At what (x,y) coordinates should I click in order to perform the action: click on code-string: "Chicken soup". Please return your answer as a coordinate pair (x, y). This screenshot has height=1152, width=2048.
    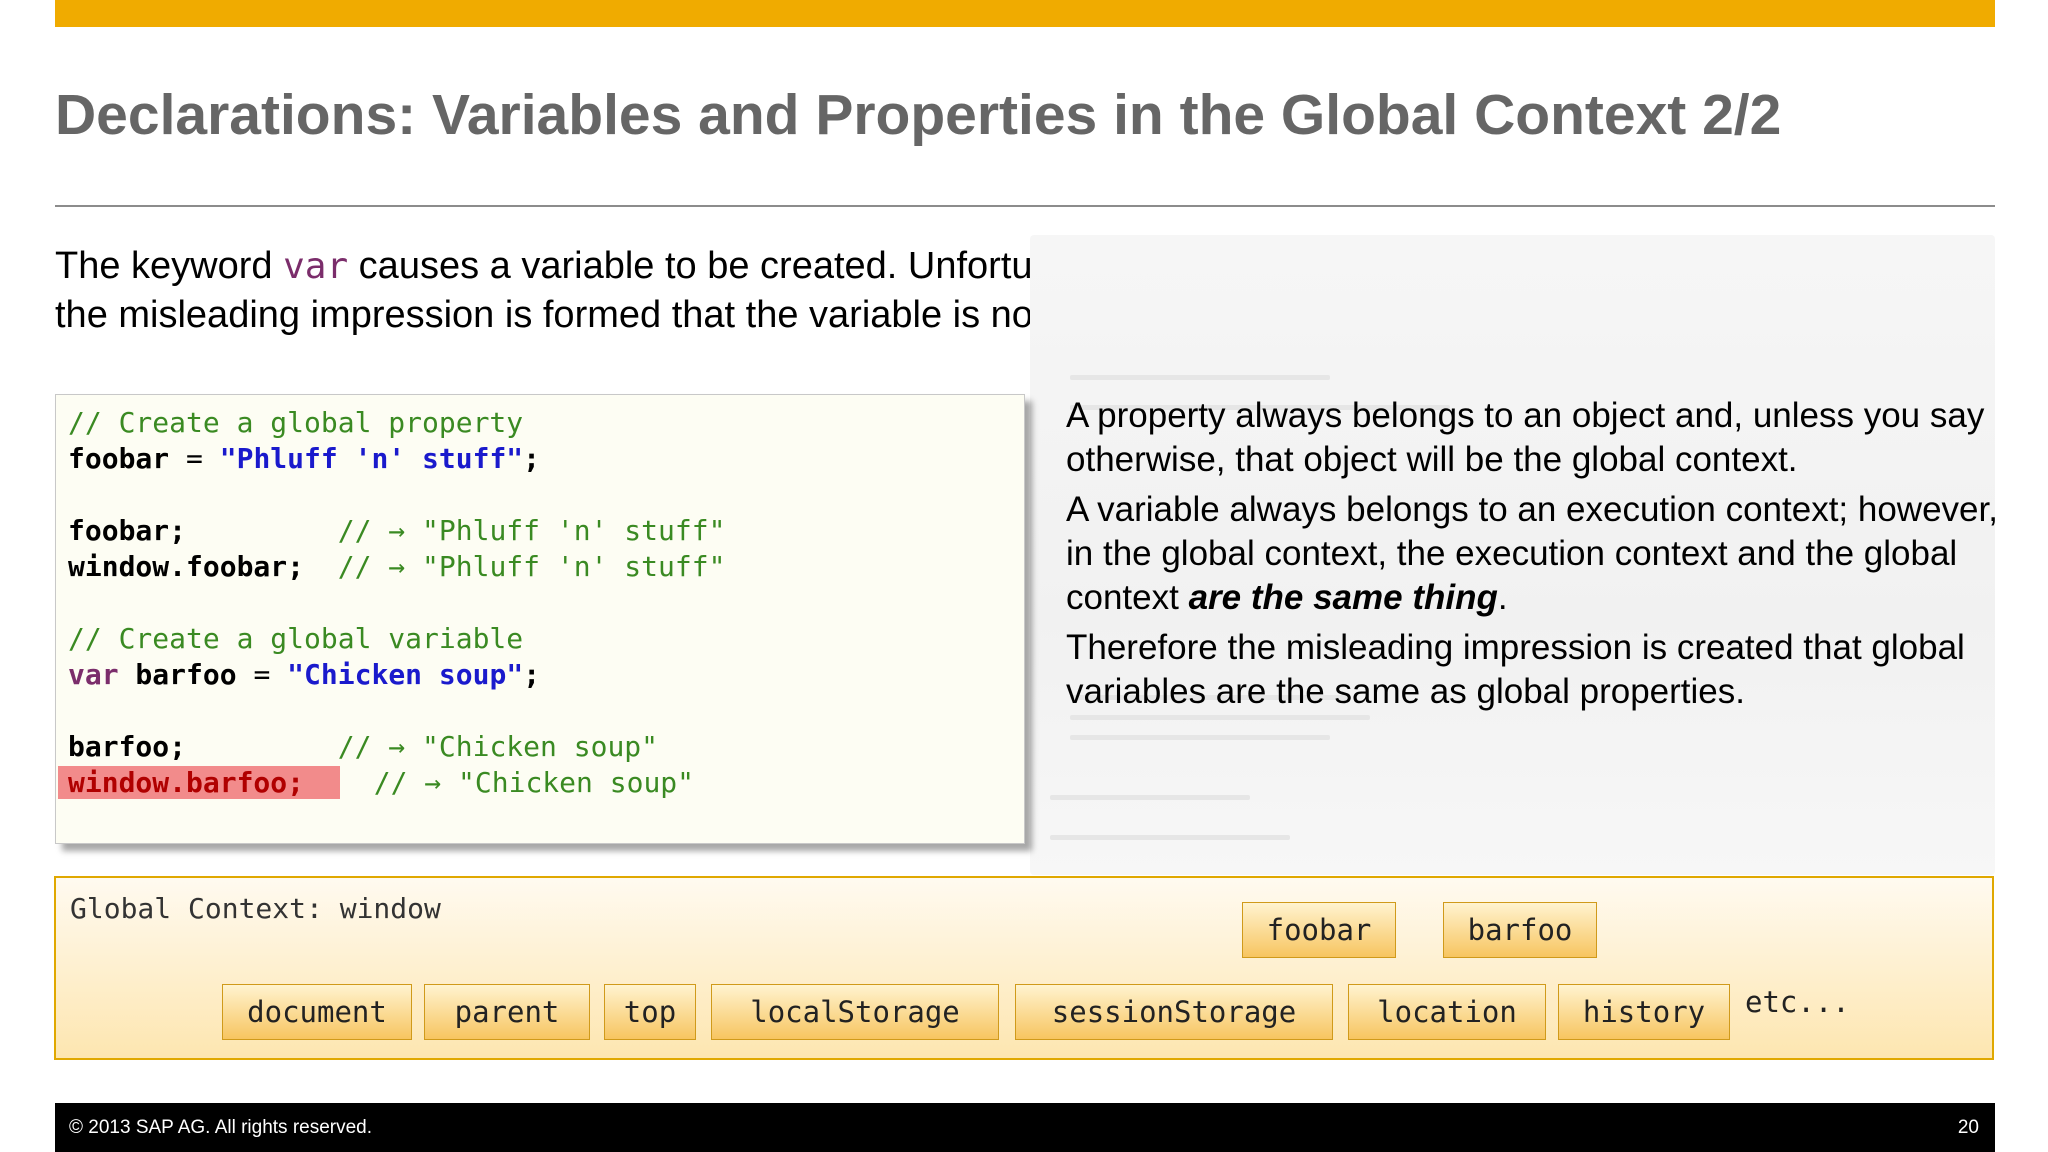
    Looking at the image, I should click on (405, 674).